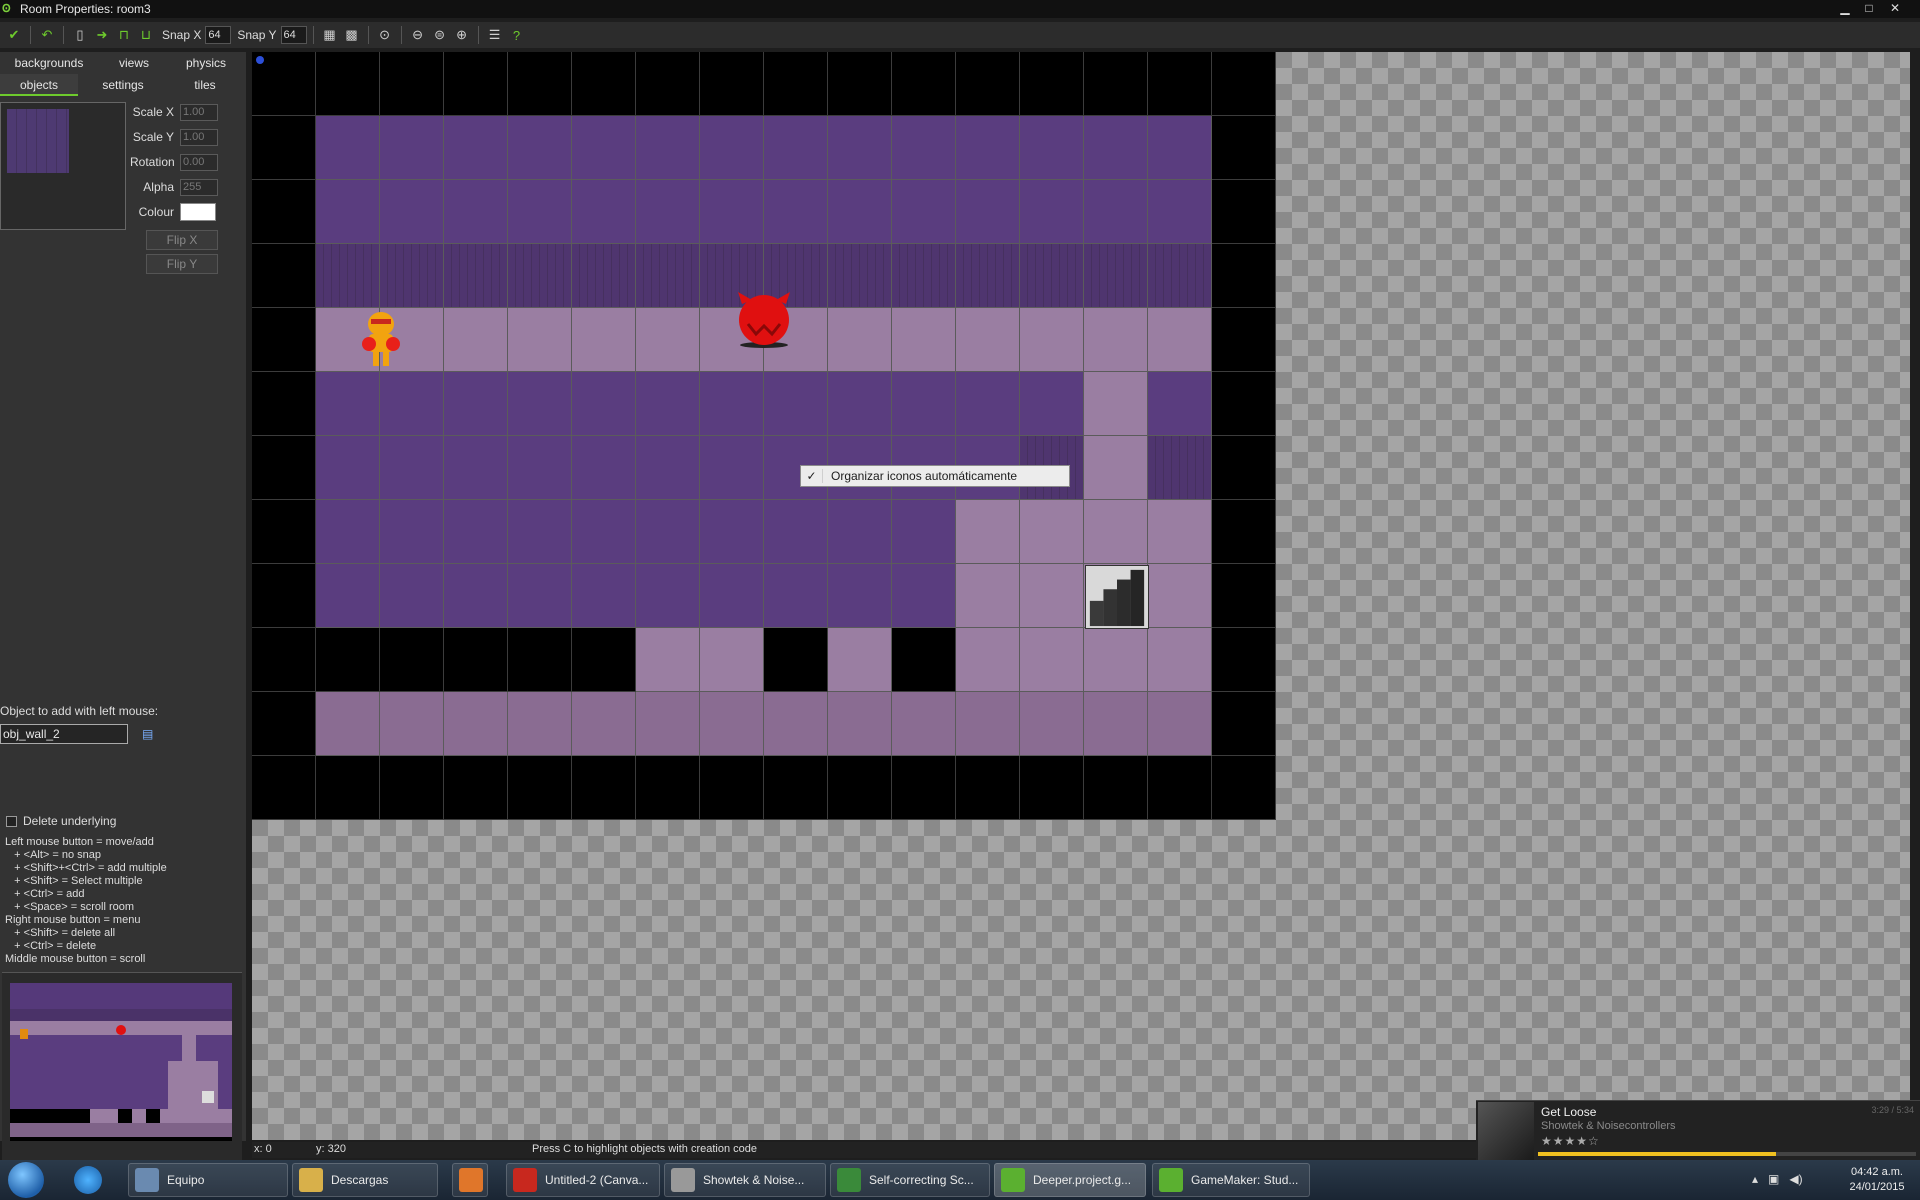 The width and height of the screenshot is (1920, 1200). What do you see at coordinates (1570, 1141) in the screenshot?
I see `track-rating: ★★★★☆` at bounding box center [1570, 1141].